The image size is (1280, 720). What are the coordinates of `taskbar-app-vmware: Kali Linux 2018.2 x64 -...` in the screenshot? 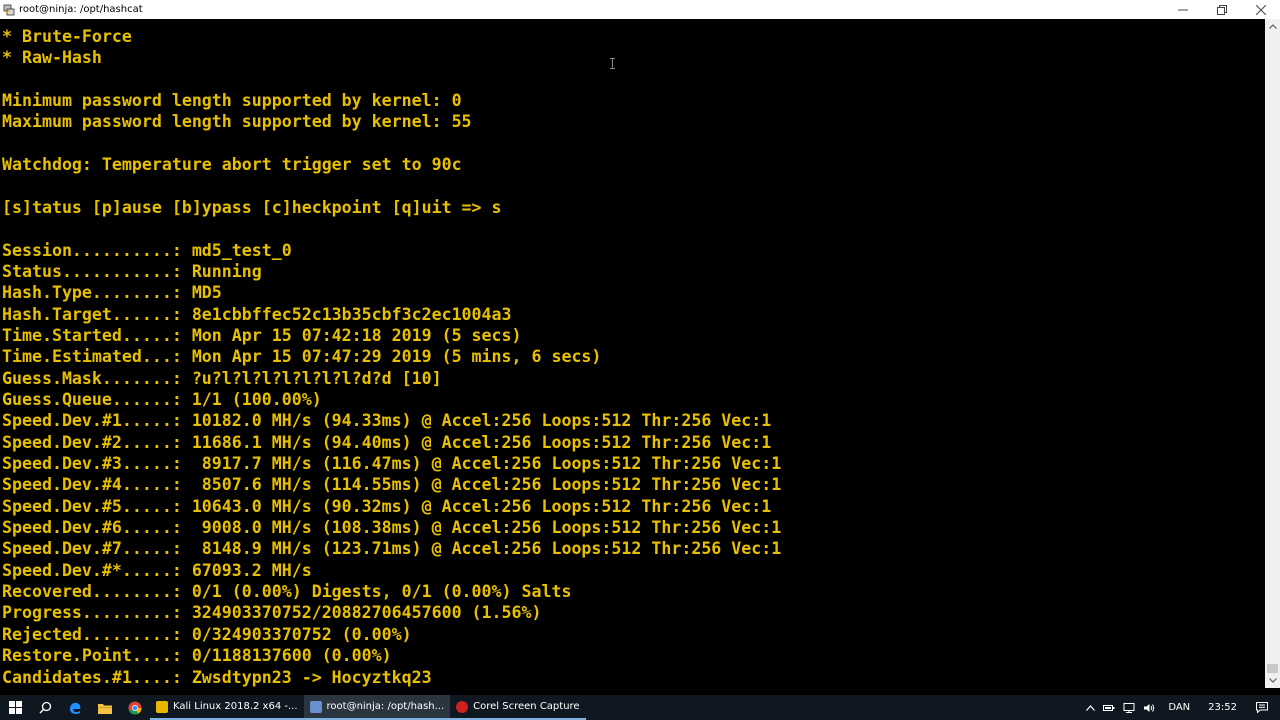 It's located at (227, 707).